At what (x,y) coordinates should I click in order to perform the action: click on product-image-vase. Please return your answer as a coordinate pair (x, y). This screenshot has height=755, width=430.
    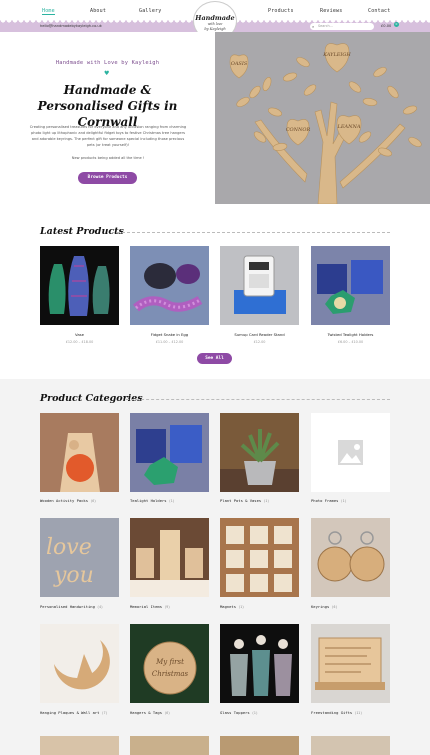
    Looking at the image, I should click on (79, 285).